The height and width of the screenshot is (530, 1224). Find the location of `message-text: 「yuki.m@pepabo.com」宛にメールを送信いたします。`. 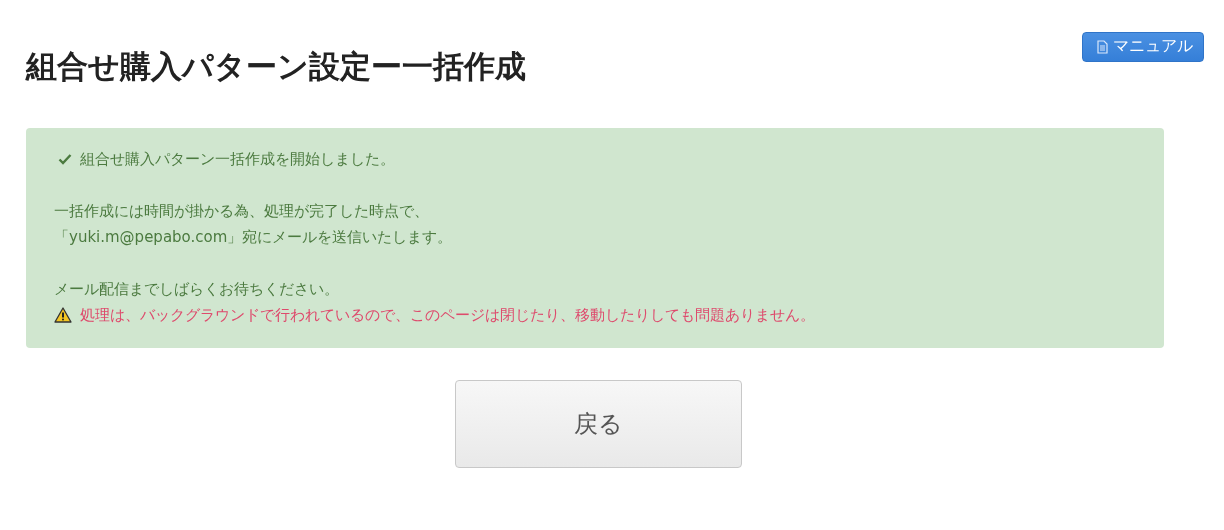

message-text: 「yuki.m@pepabo.com」宛にメールを送信いたします。 is located at coordinates (254, 237).